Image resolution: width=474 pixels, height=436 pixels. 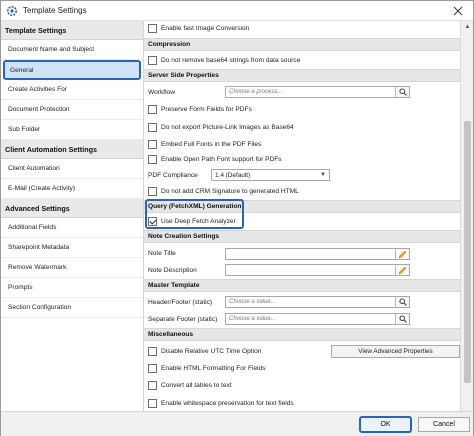 I want to click on sidebar-section-advanced-settings: Advanced Settings, so click(x=72, y=208).